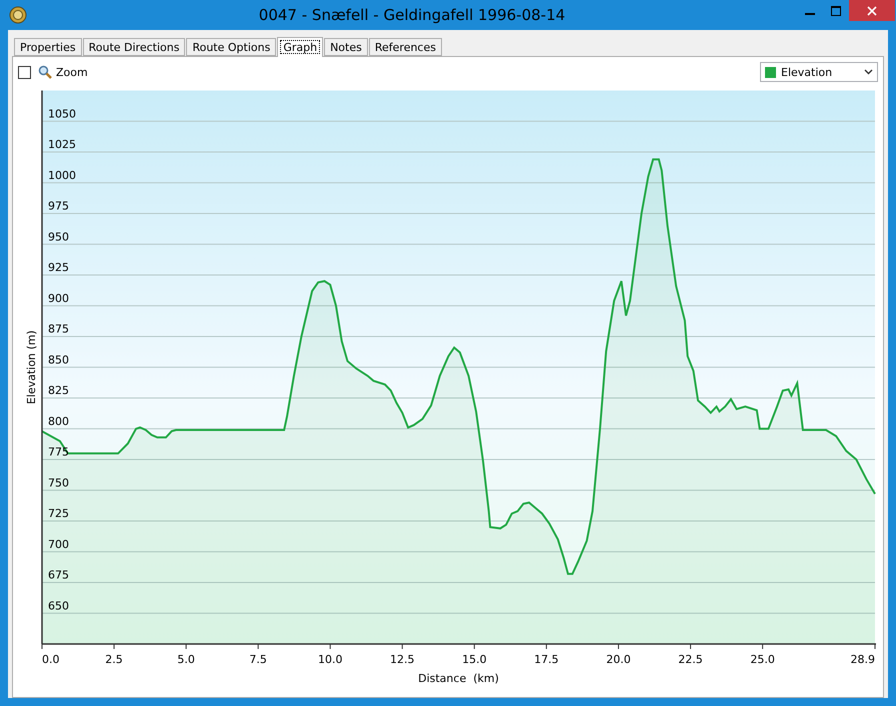 This screenshot has height=706, width=896. I want to click on tab: Route Directions, so click(134, 47).